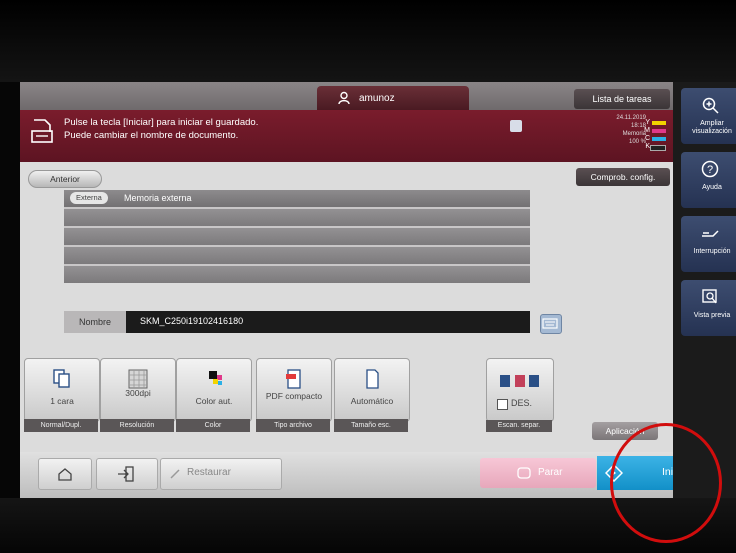  I want to click on toner-yellow-bar, so click(659, 123).